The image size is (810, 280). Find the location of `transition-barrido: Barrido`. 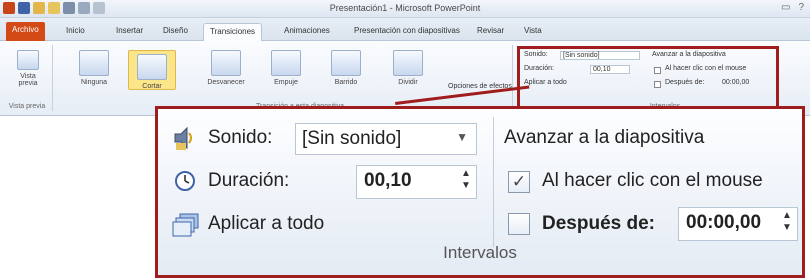

transition-barrido: Barrido is located at coordinates (346, 68).